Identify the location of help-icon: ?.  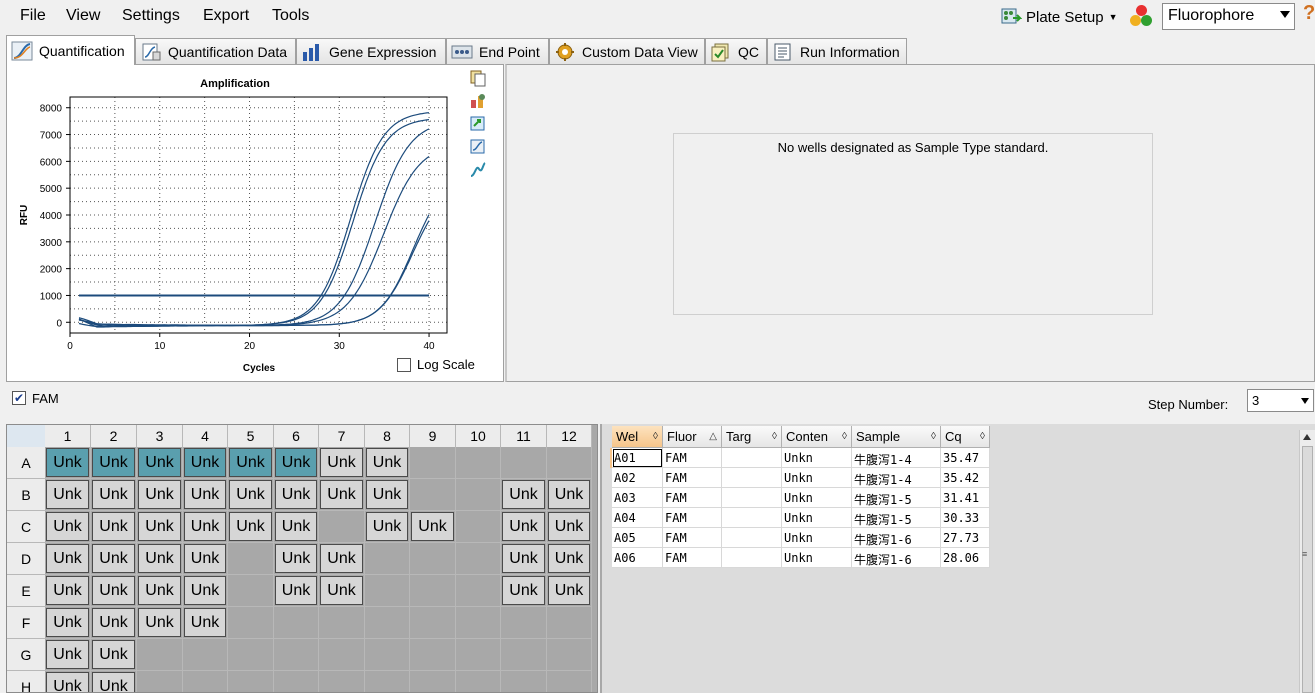
(1309, 13).